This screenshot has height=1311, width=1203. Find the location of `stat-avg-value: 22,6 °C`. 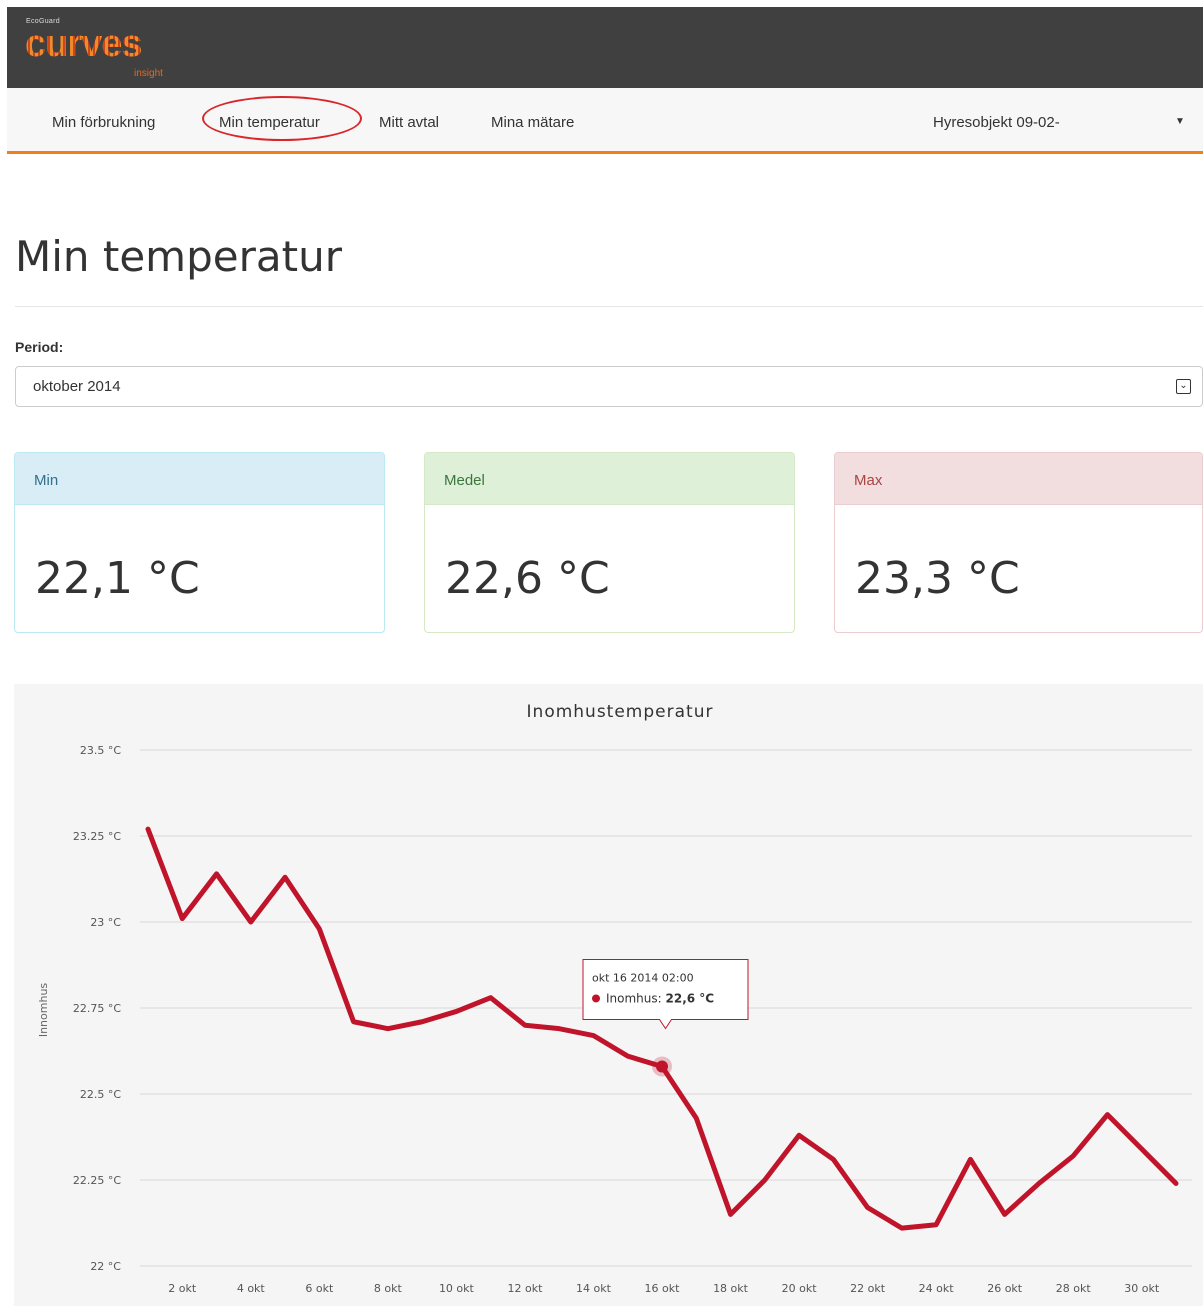

stat-avg-value: 22,6 °C is located at coordinates (527, 578).